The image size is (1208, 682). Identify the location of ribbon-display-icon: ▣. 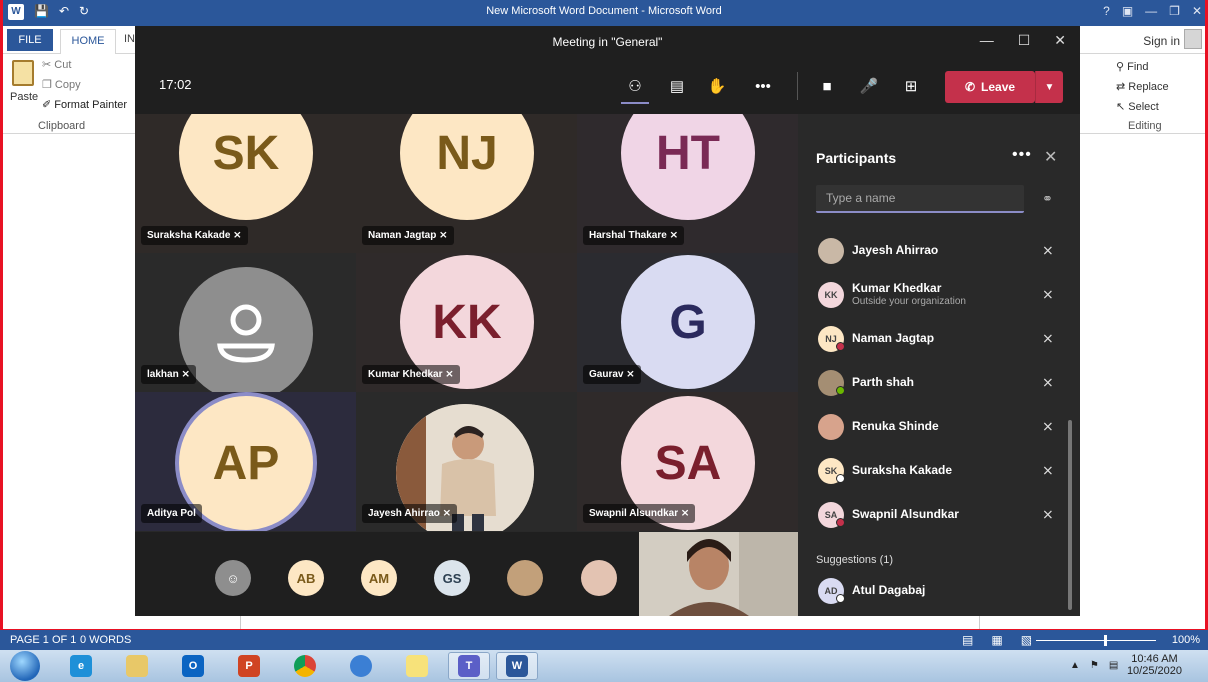
(1127, 11).